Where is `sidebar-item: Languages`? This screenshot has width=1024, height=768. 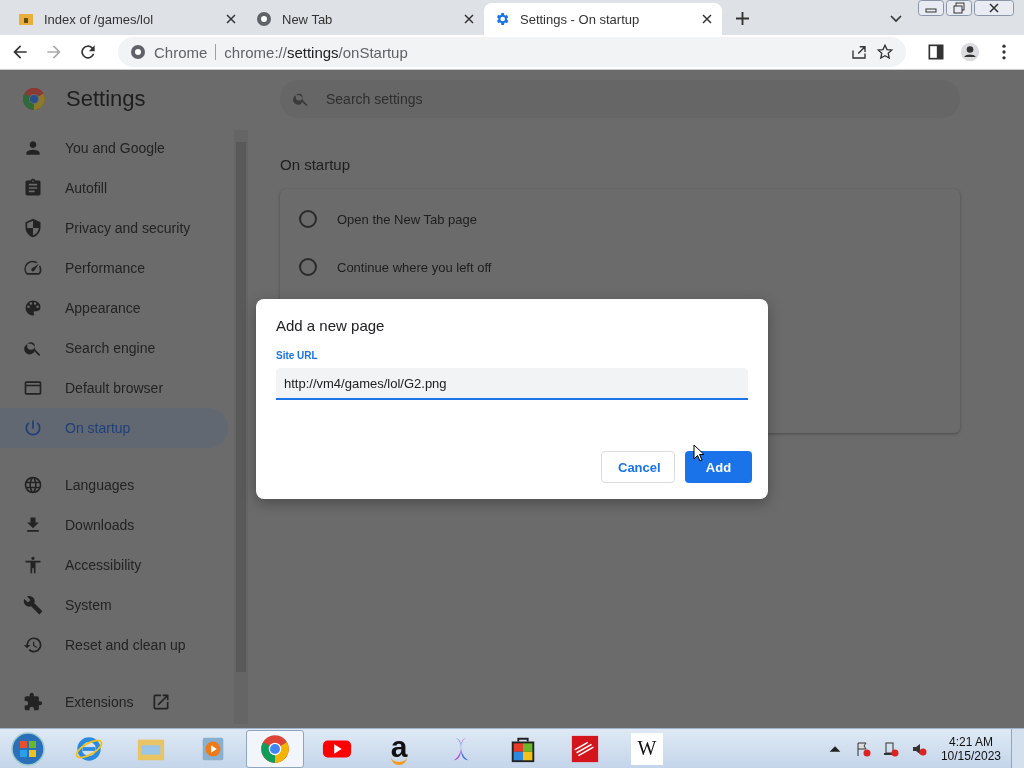 sidebar-item: Languages is located at coordinates (114, 485).